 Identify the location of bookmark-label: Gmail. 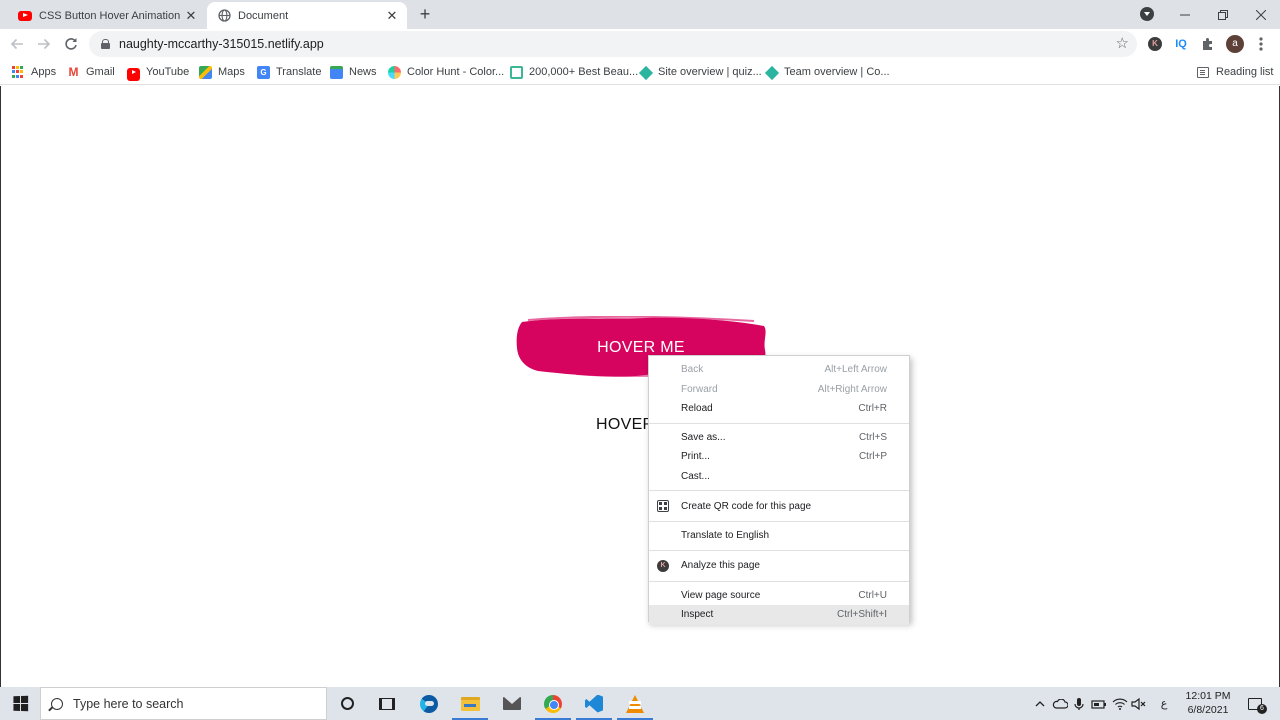
(100, 72).